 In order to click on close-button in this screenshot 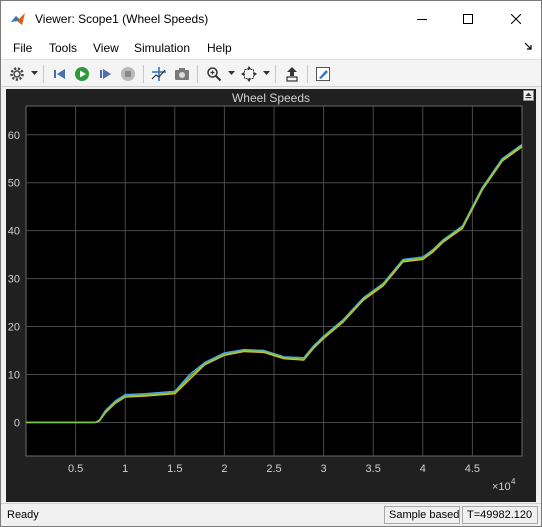, I will do `click(516, 19)`.